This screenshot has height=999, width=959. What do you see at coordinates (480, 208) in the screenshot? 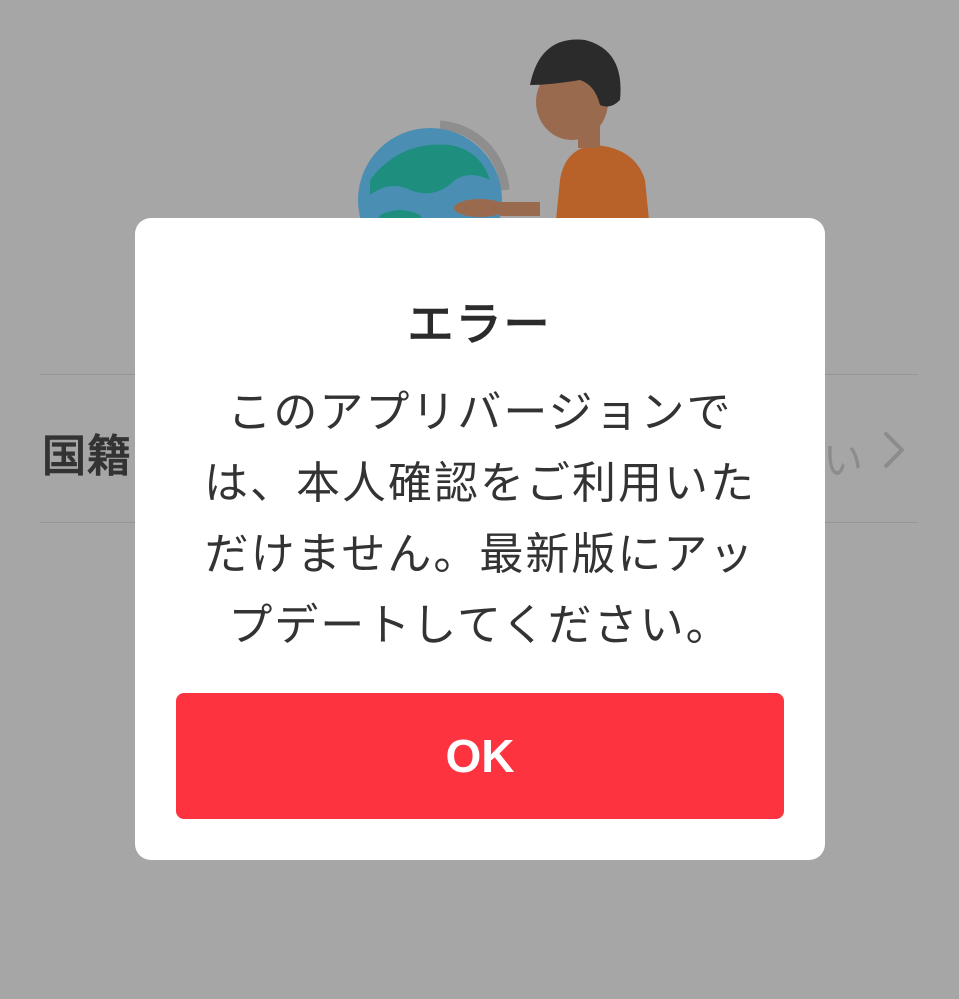
I see `hand-icon` at bounding box center [480, 208].